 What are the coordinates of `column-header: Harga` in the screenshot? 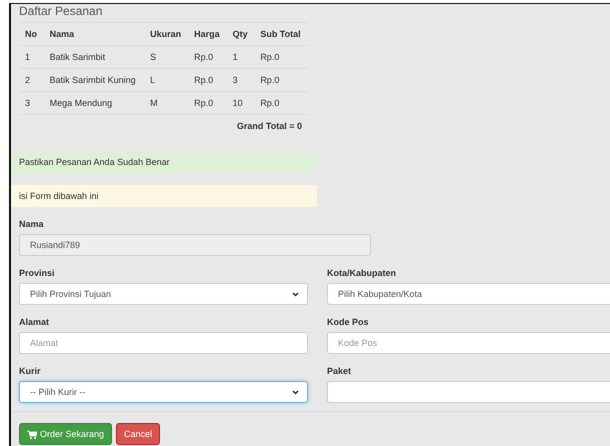 It's located at (207, 34).